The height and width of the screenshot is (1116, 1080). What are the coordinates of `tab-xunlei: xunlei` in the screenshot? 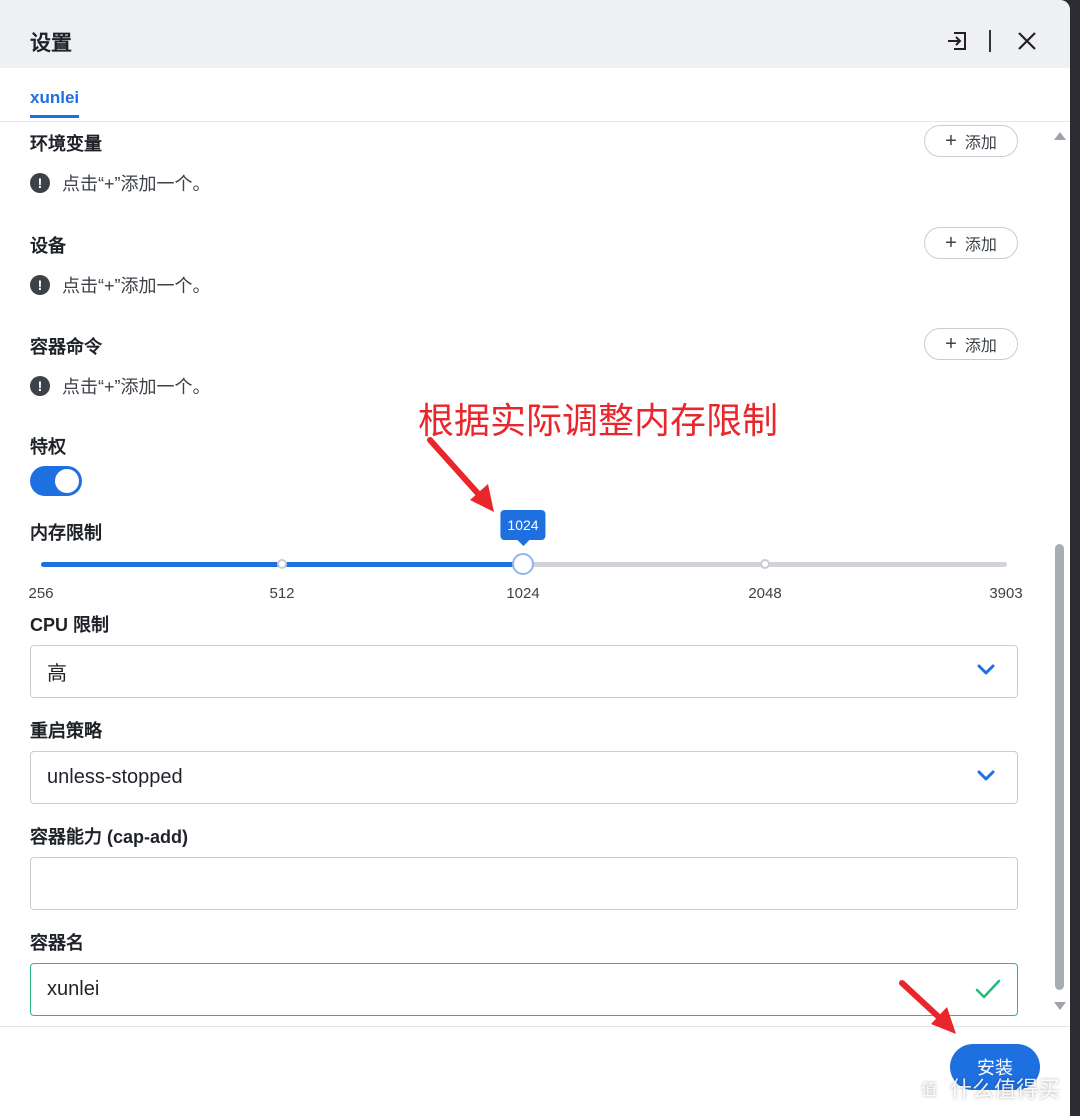 It's located at (55, 103).